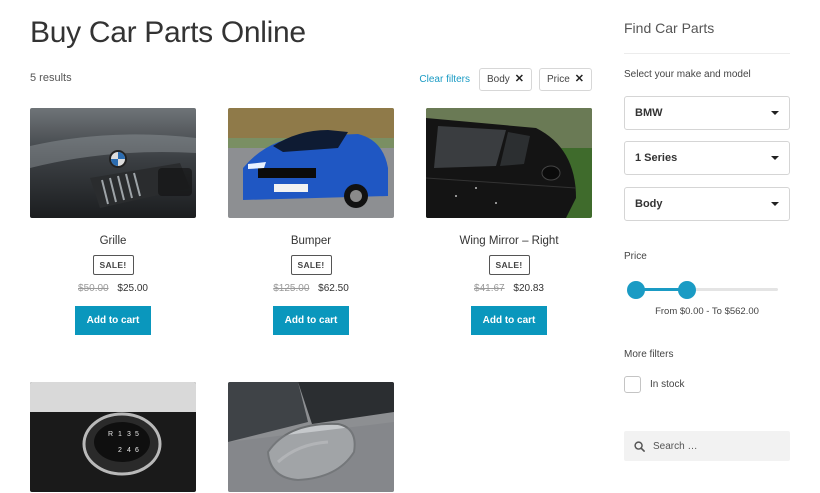  I want to click on filter-chip-body: Body ✕, so click(505, 79).